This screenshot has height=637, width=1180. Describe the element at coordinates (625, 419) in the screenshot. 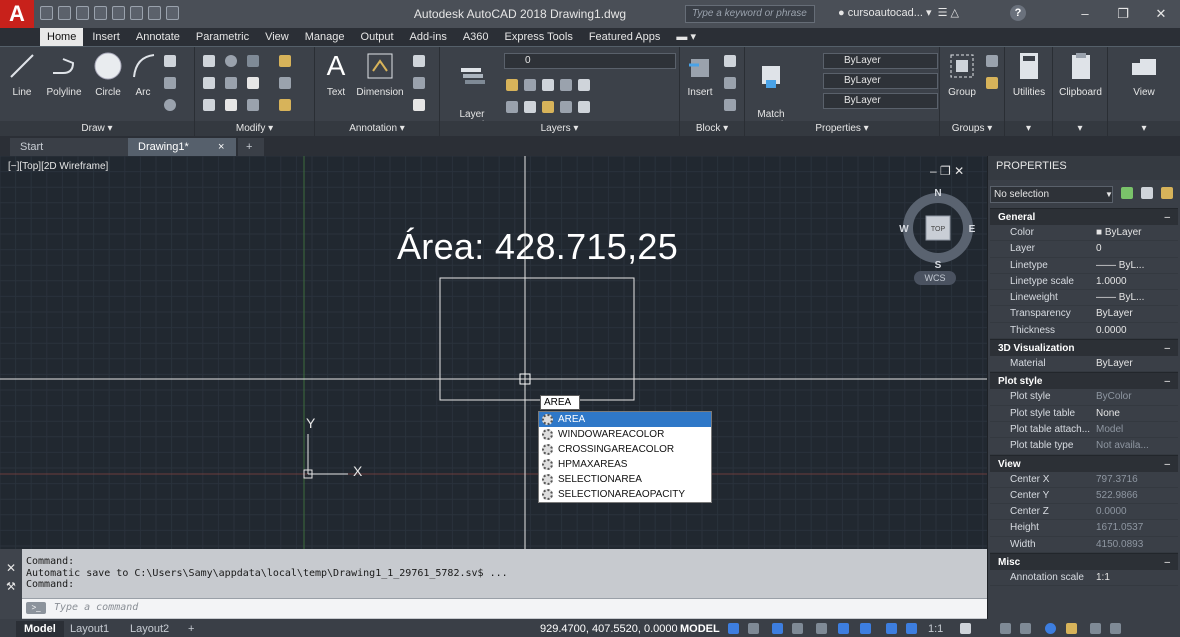

I see `autocomplete-item: AREA` at that location.